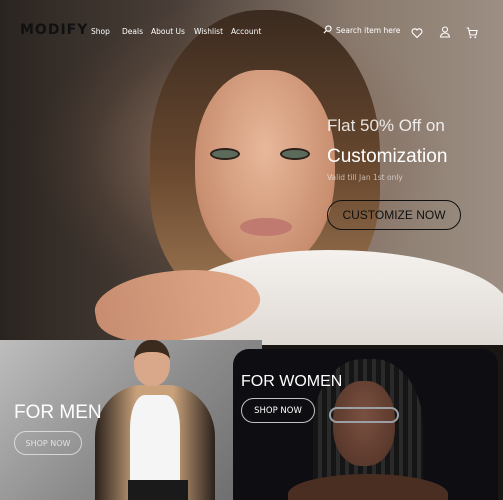  I want to click on nav-item-deals: Deals, so click(132, 31).